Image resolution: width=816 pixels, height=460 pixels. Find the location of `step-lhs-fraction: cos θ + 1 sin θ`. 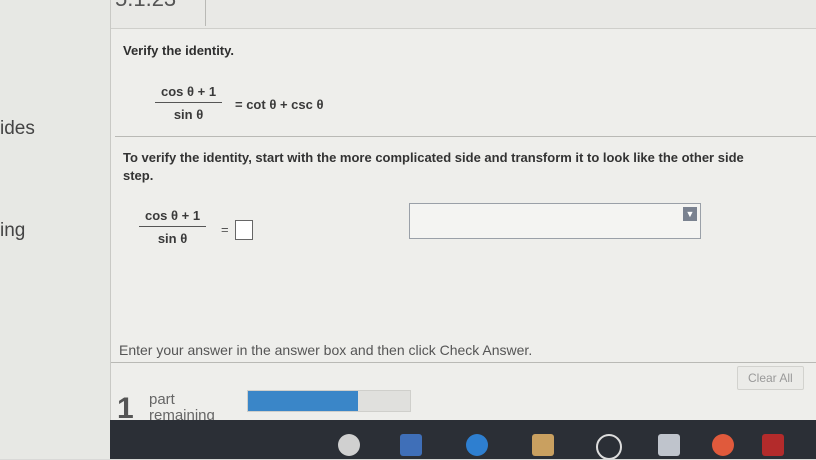

step-lhs-fraction: cos θ + 1 sin θ is located at coordinates (173, 227).